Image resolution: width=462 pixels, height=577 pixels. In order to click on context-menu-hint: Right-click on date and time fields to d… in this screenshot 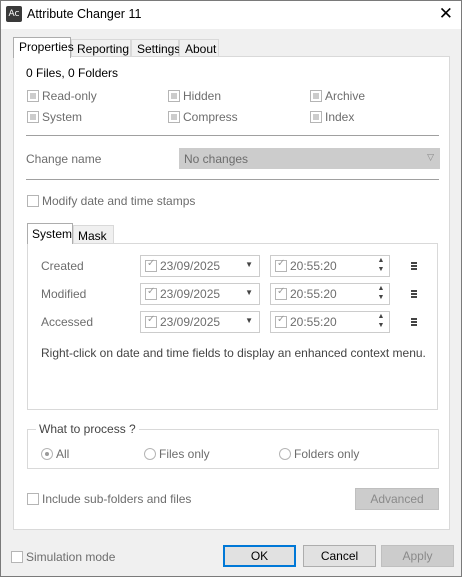, I will do `click(233, 353)`.